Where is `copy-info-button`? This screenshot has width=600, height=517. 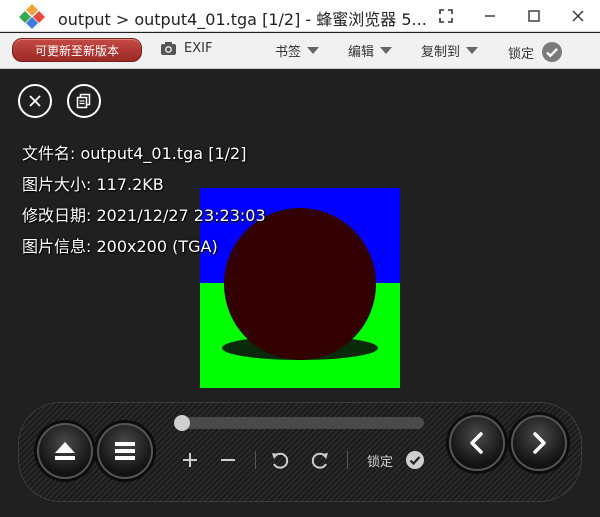
copy-info-button is located at coordinates (84, 101).